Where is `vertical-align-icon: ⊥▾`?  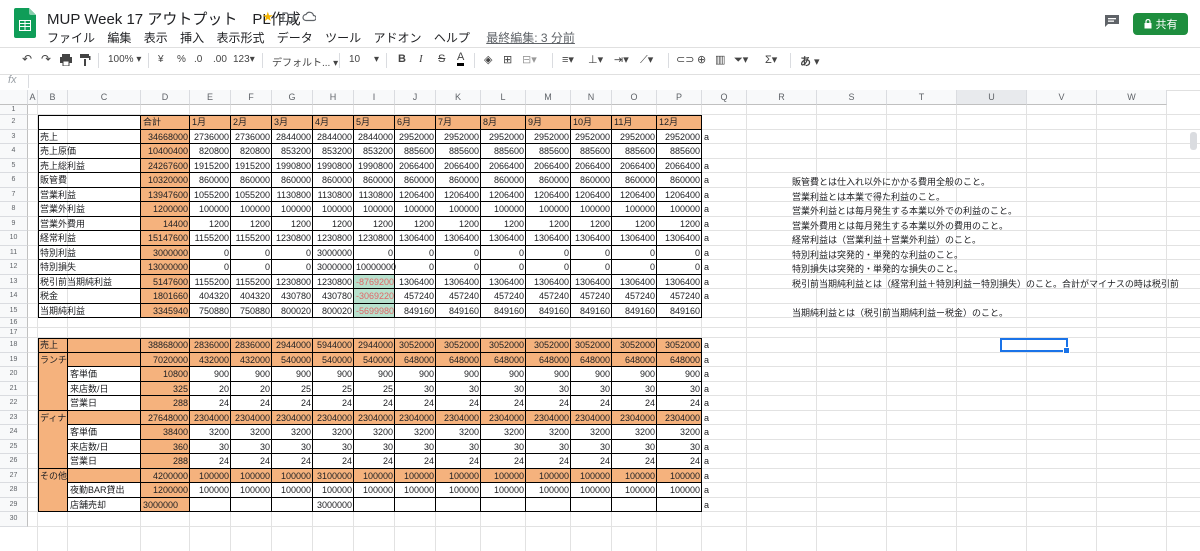 vertical-align-icon: ⊥▾ is located at coordinates (595, 59).